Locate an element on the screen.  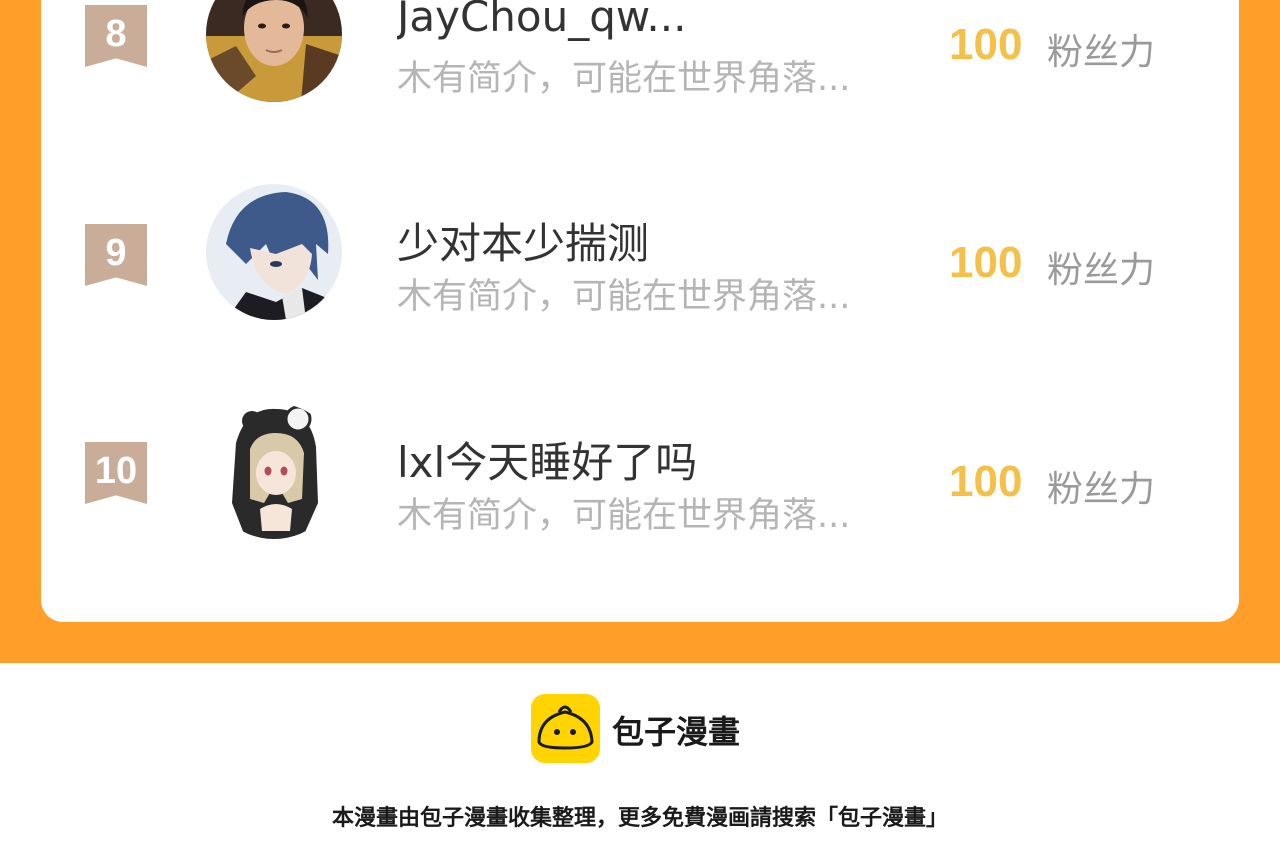
ranking-row: 8 JayChou_qw... 木有简介，可能在世界角落... 100 粉丝力 is located at coordinates (640, 60).